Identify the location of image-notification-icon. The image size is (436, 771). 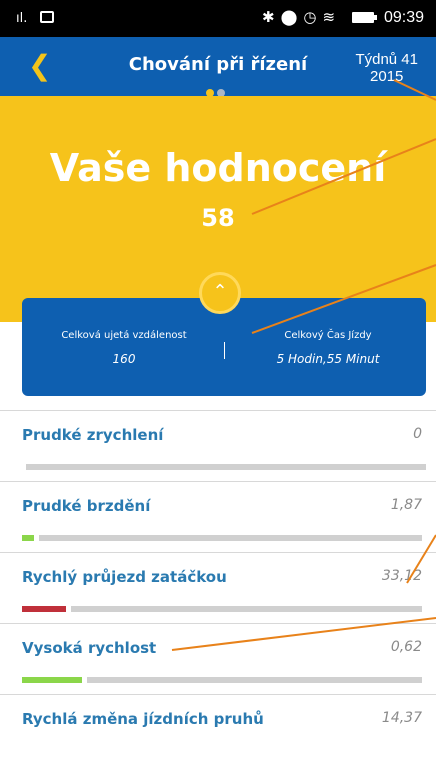
(47, 17).